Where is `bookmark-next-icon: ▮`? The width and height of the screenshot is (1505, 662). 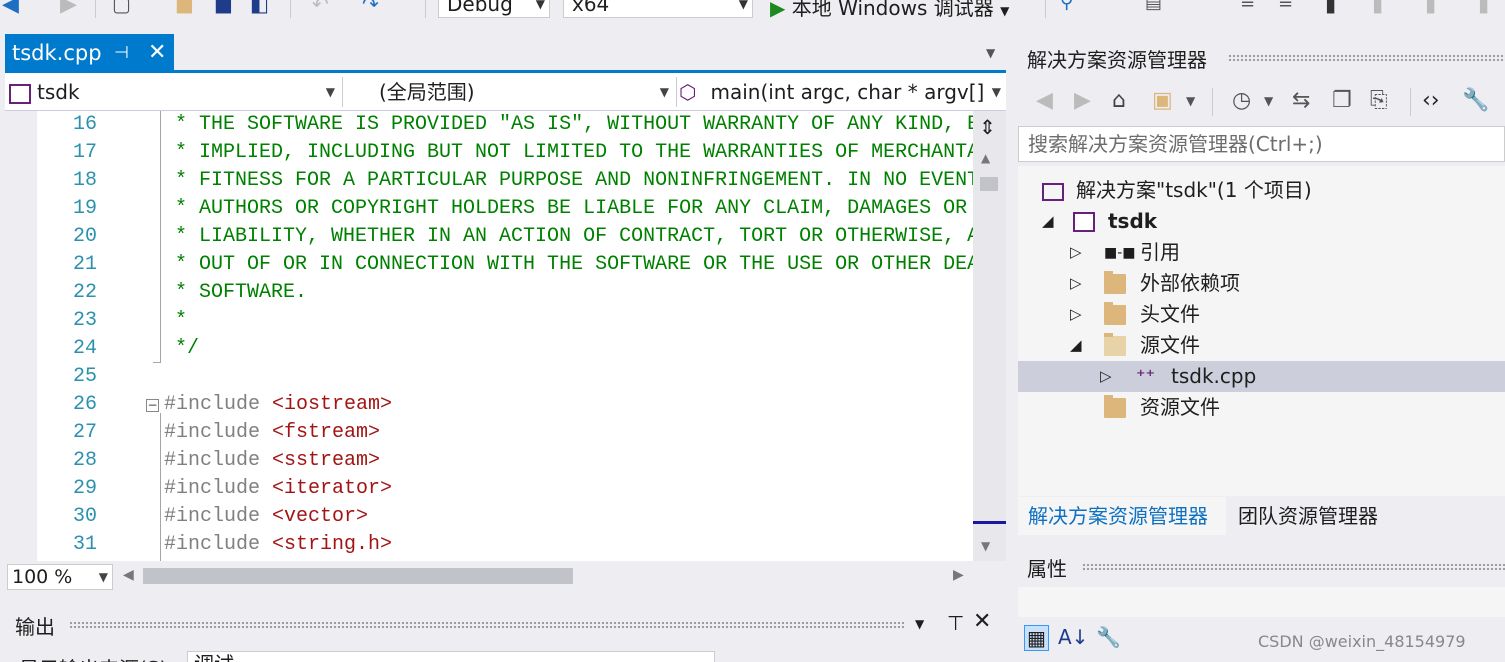 bookmark-next-icon: ▮ is located at coordinates (1430, 9).